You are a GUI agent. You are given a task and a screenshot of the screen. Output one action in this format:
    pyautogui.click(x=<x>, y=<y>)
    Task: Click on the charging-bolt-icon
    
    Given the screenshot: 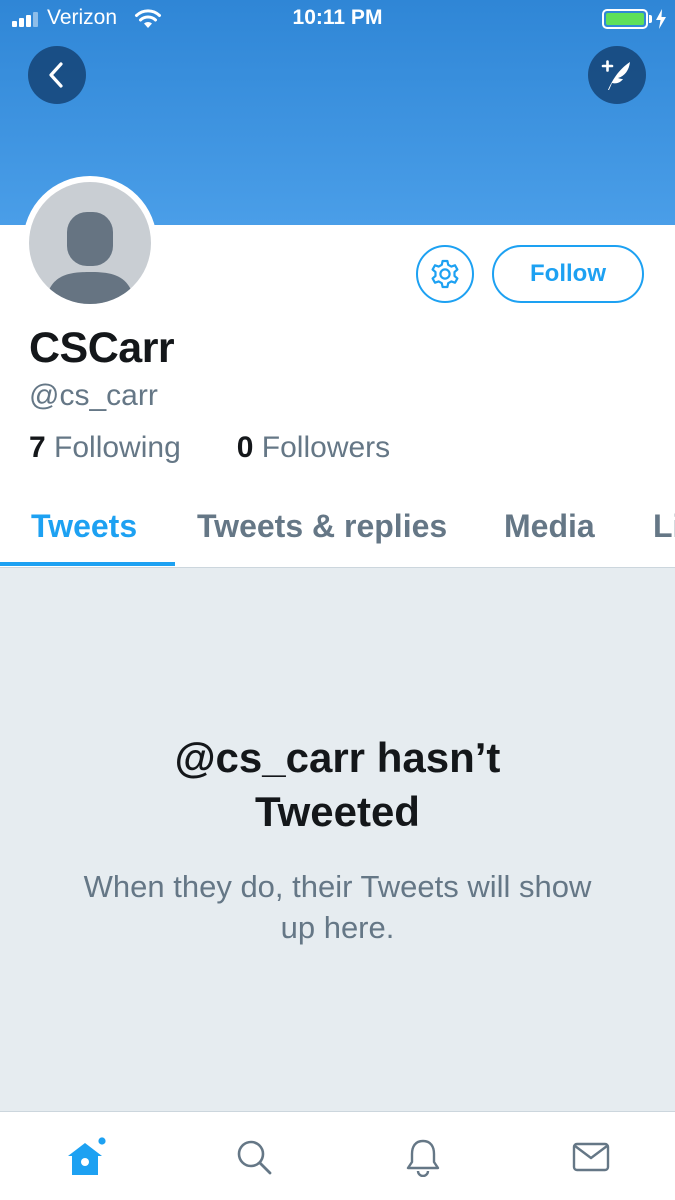 What is the action you would take?
    pyautogui.click(x=661, y=19)
    